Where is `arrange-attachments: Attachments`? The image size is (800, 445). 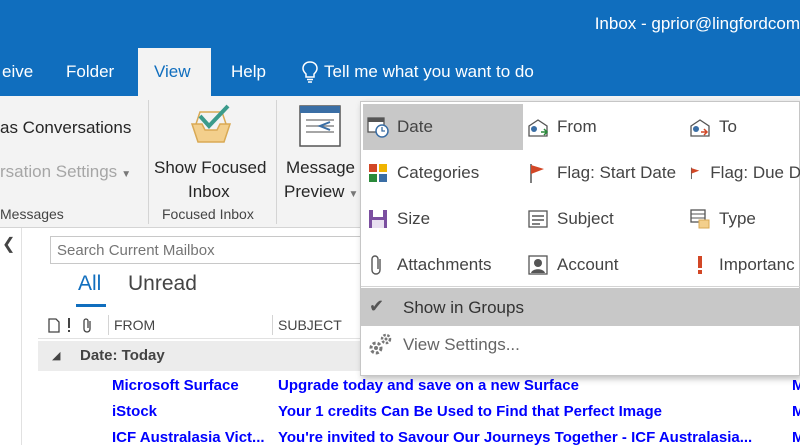 arrange-attachments: Attachments is located at coordinates (445, 265).